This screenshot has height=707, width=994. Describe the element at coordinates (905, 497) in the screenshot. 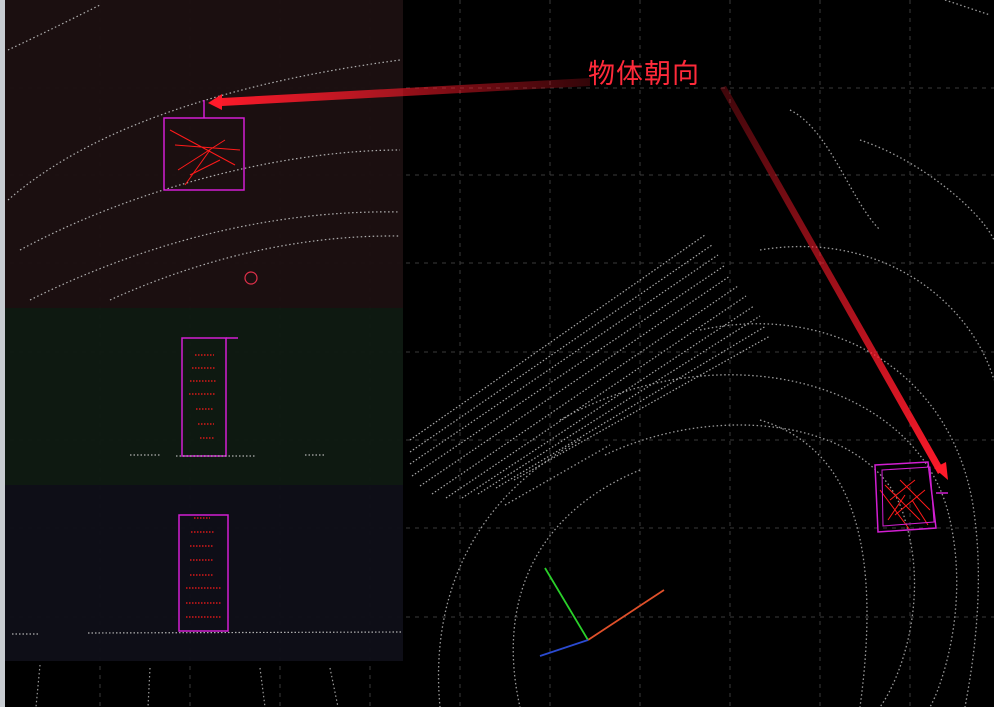

I see `bounding-box-top` at that location.